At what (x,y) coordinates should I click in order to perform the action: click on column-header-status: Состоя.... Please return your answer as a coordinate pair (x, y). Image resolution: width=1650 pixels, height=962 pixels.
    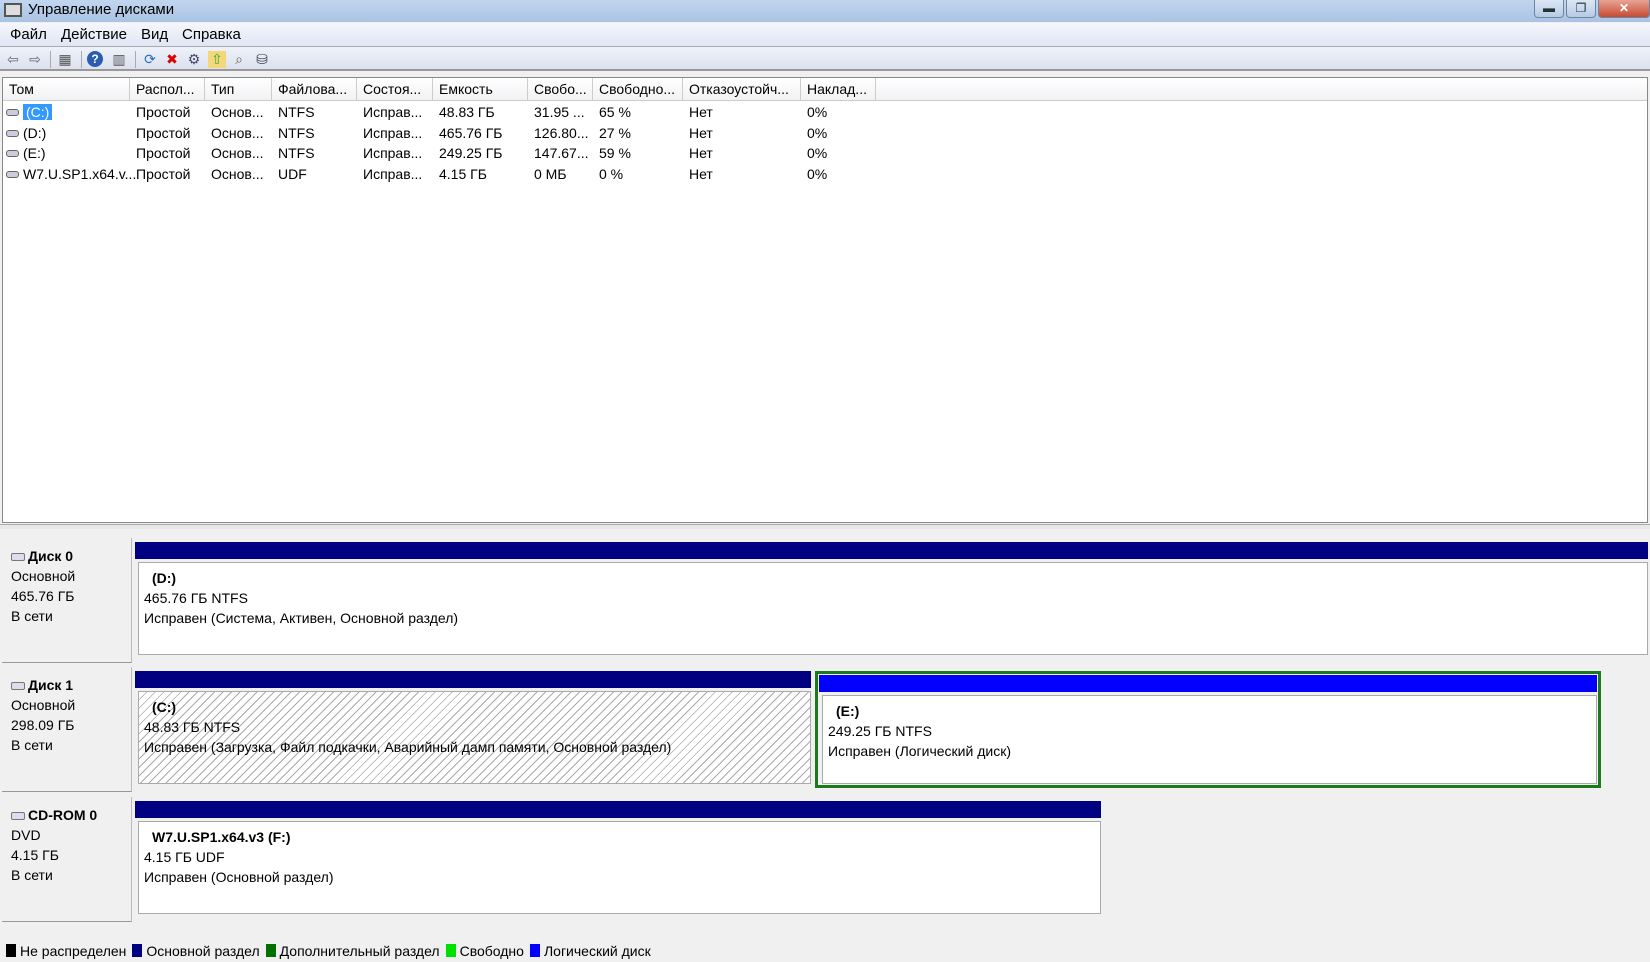
    Looking at the image, I should click on (395, 89).